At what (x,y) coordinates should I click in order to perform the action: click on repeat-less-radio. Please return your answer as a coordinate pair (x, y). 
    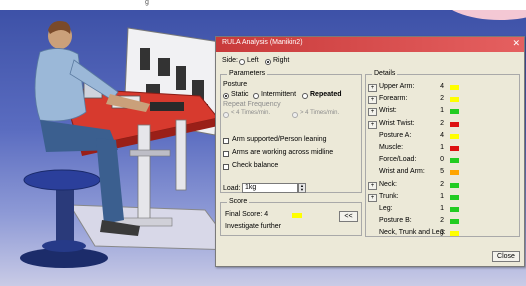
    Looking at the image, I should click on (226, 115).